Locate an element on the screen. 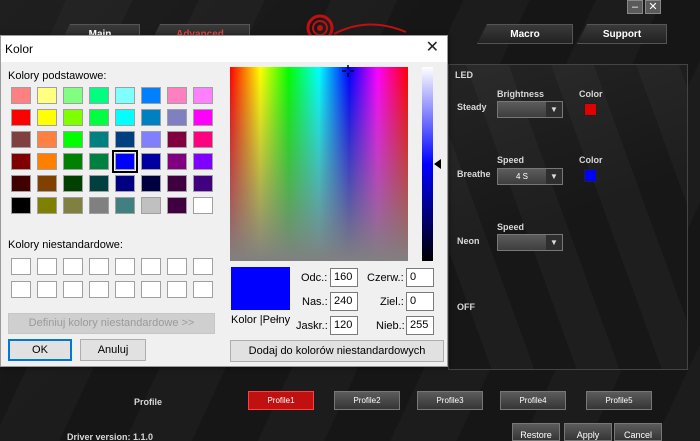 The width and height of the screenshot is (700, 441). hue-field: 160 is located at coordinates (344, 277).